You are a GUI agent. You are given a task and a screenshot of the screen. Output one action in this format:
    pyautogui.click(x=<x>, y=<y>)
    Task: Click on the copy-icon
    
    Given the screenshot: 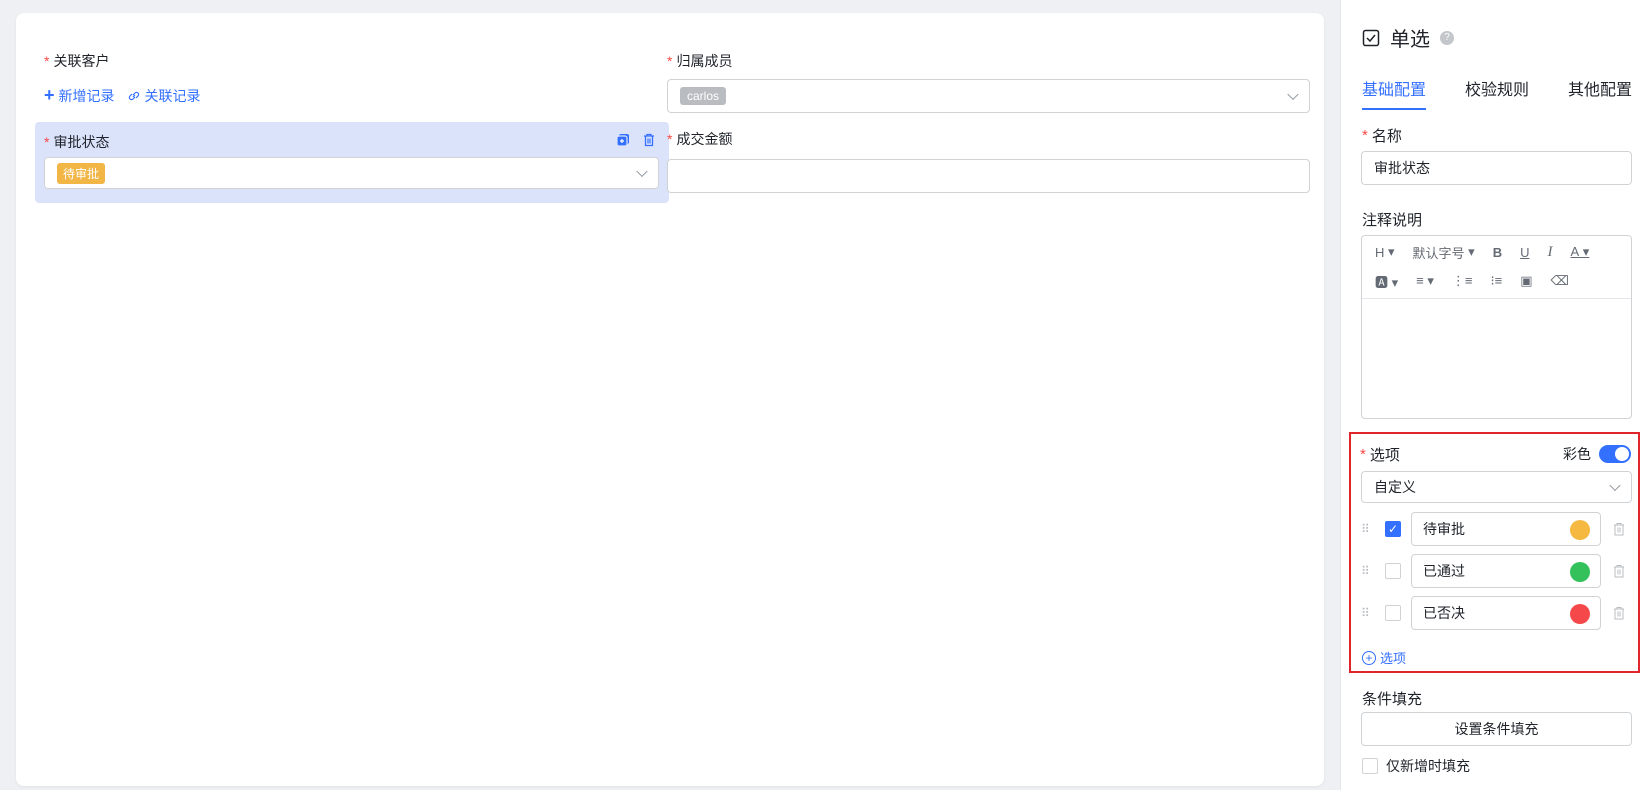 What is the action you would take?
    pyautogui.click(x=623, y=140)
    